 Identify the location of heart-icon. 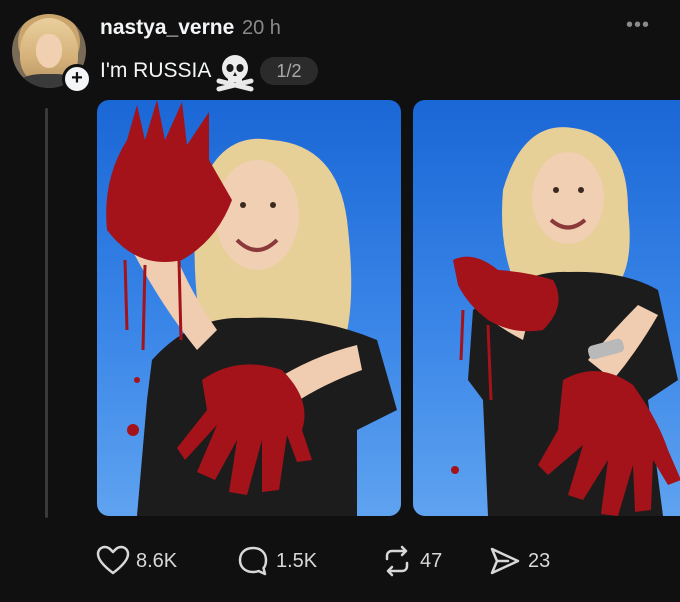
(113, 560).